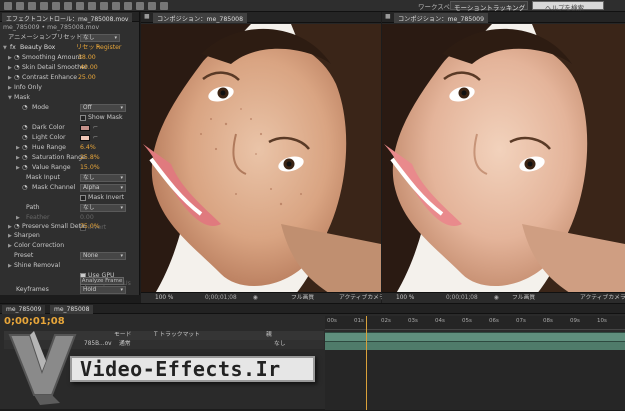  I want to click on pan-behind-tool-icon, so click(68, 6).